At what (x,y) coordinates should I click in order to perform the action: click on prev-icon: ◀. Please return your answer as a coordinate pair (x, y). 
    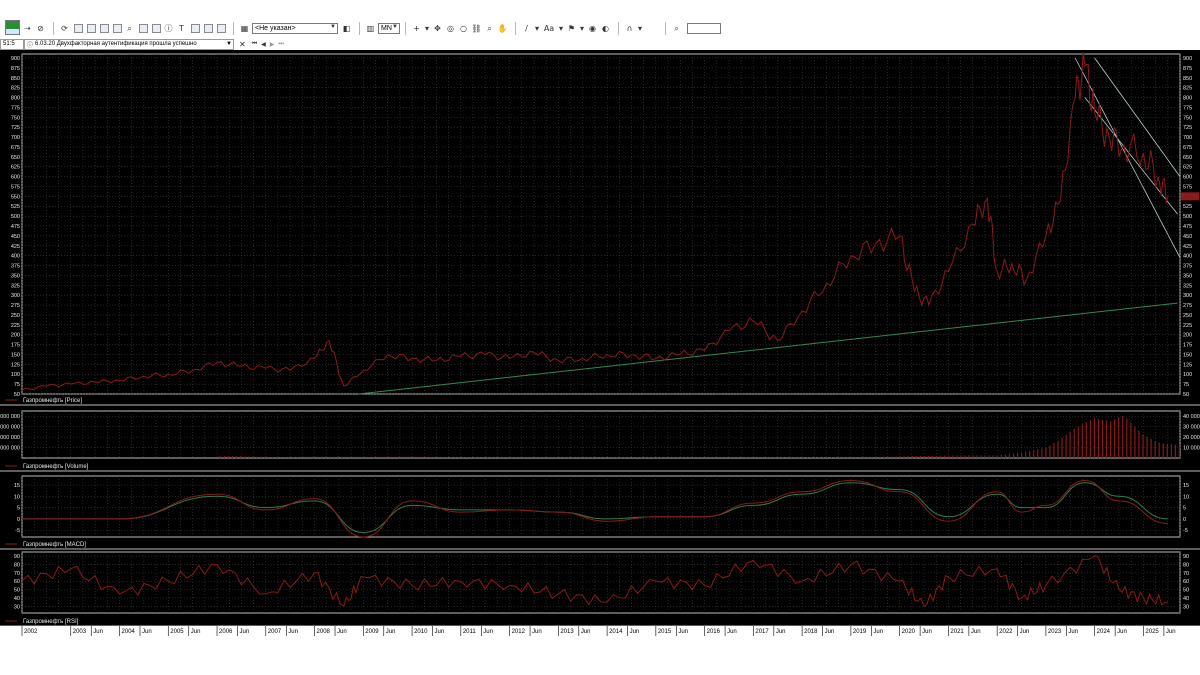
    Looking at the image, I should click on (263, 44).